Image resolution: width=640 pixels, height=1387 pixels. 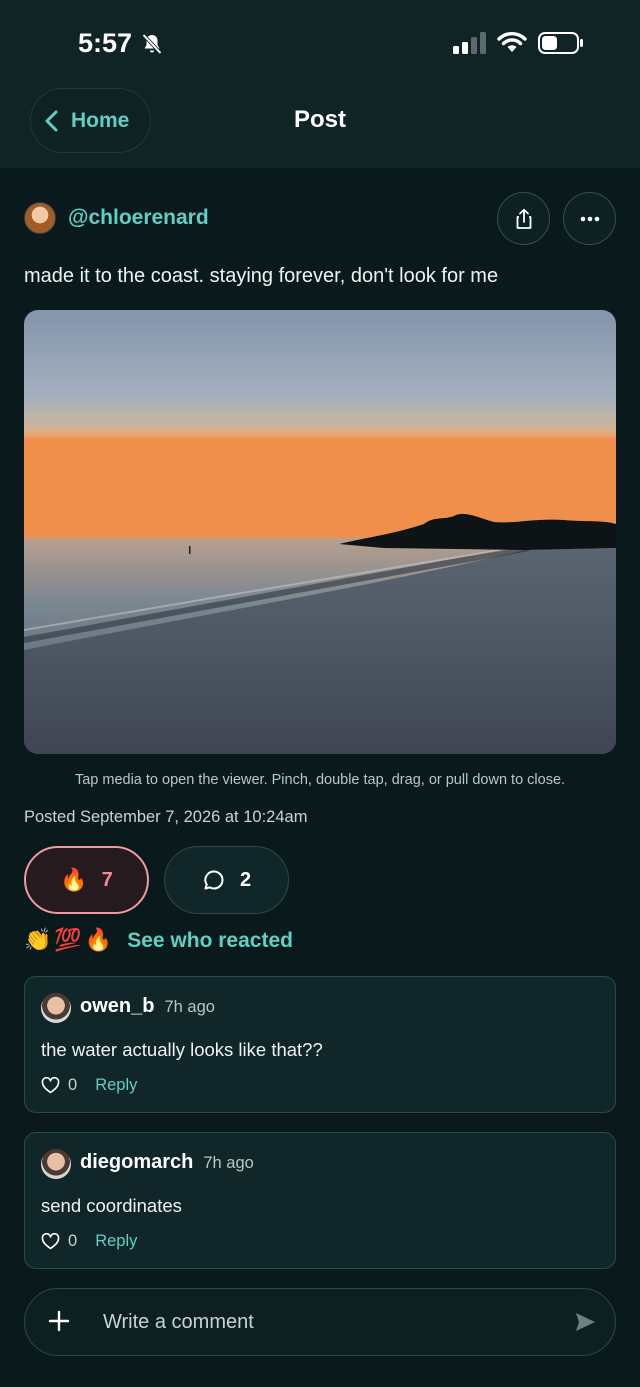 I want to click on post-author: @chloerenard, so click(x=116, y=218).